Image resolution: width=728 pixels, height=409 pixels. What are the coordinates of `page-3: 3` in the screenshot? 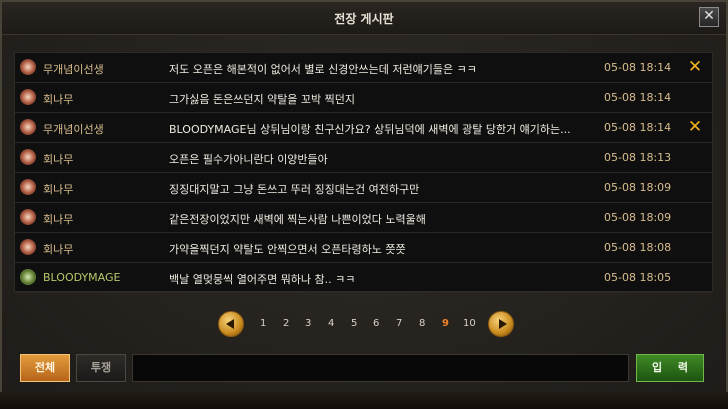 It's located at (308, 323).